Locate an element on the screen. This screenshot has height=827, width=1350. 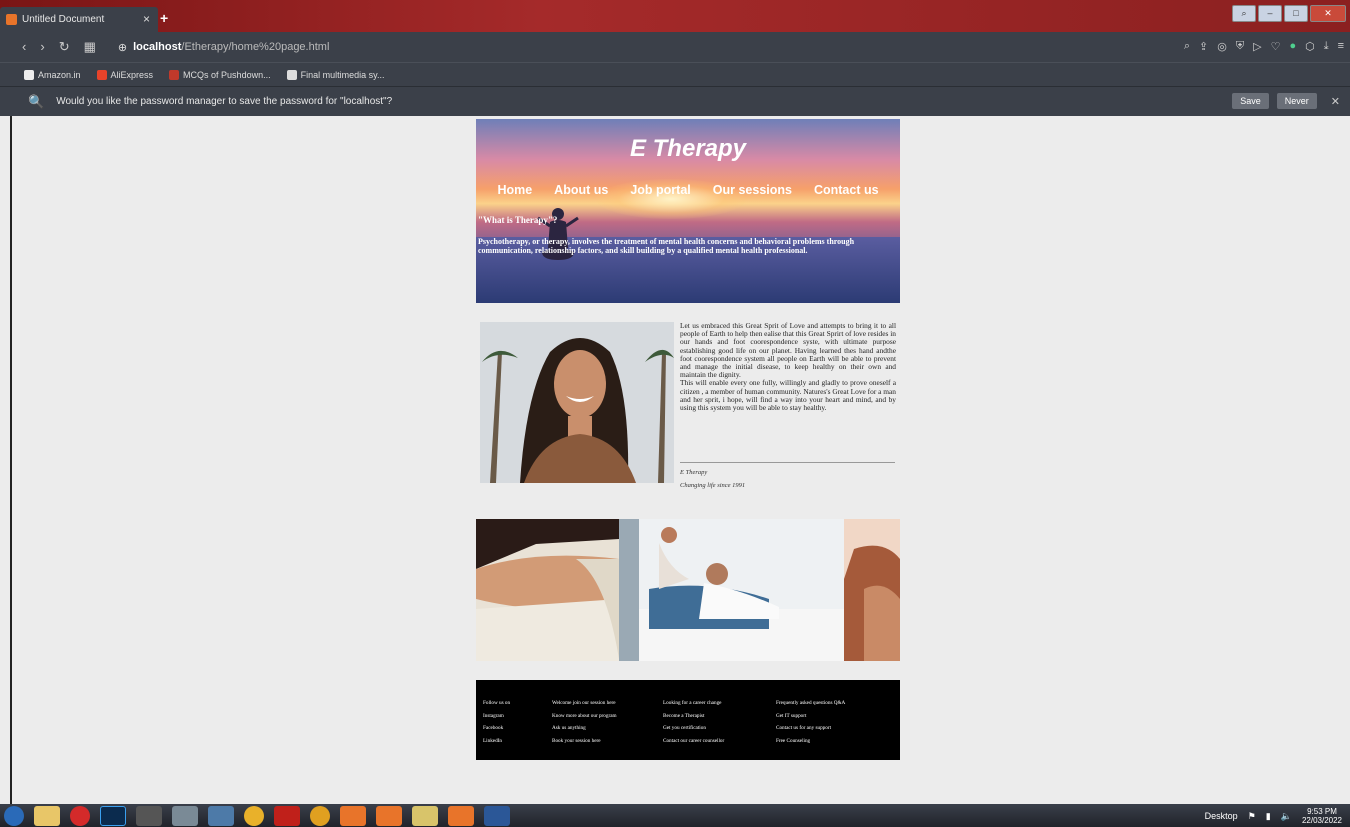
url-field: ⊕ localhost/Etherapy/home%20page.html is located at coordinates (224, 47).